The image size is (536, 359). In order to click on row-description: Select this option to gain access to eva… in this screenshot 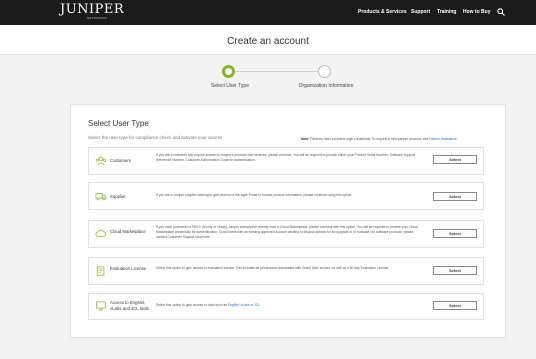, I will do `click(273, 268)`.